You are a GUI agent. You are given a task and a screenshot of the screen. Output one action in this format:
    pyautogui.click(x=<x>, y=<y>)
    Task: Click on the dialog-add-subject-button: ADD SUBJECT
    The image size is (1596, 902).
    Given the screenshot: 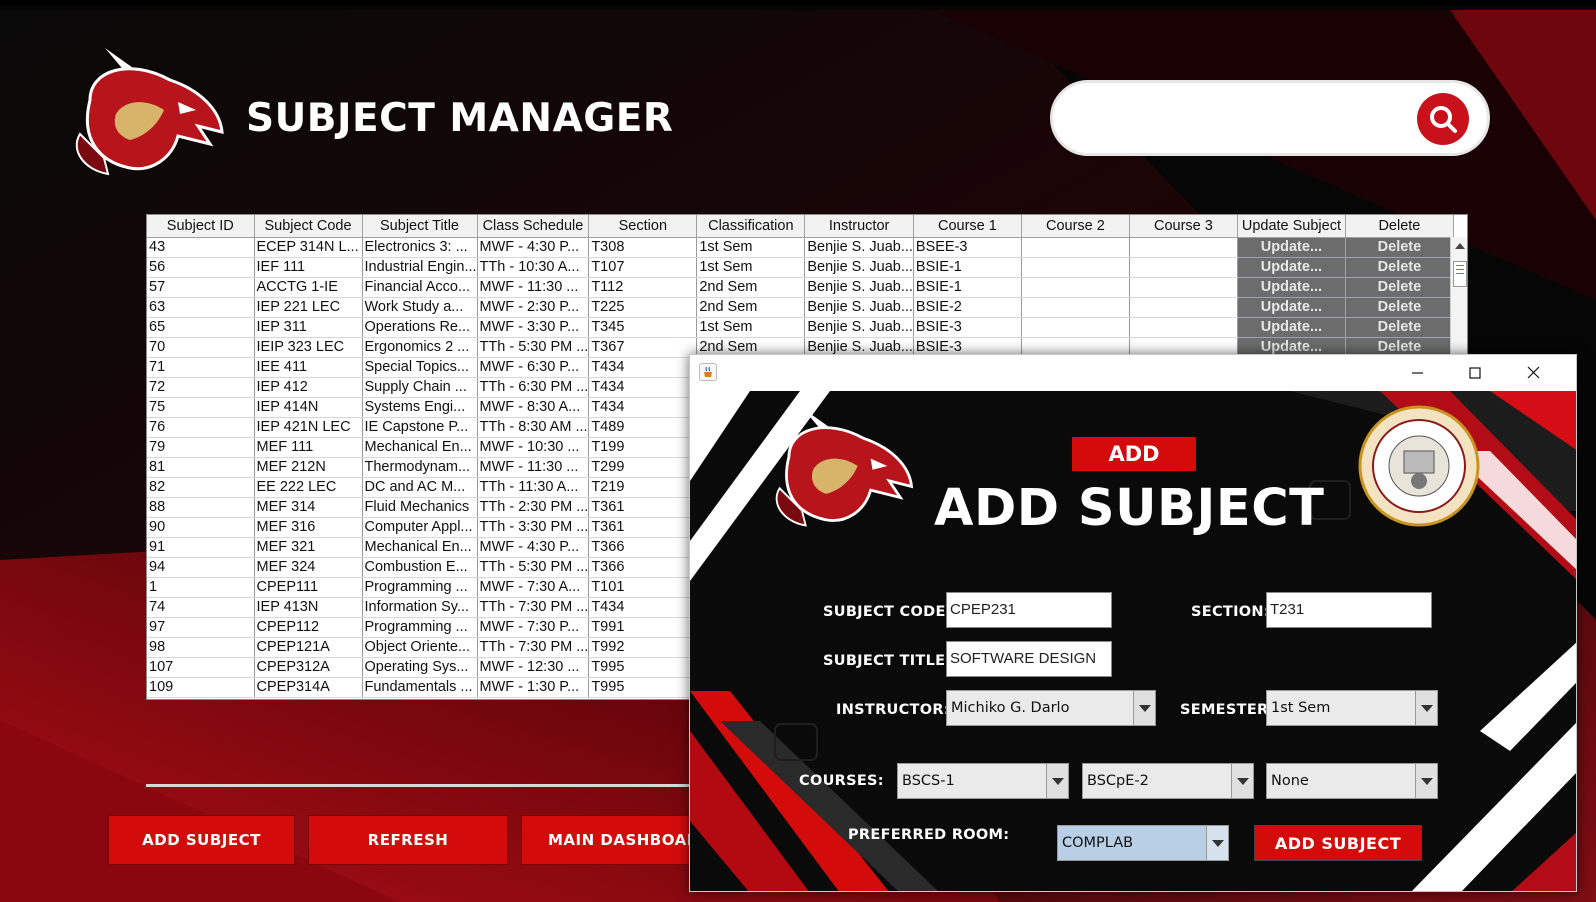 What is the action you would take?
    pyautogui.click(x=1338, y=843)
    